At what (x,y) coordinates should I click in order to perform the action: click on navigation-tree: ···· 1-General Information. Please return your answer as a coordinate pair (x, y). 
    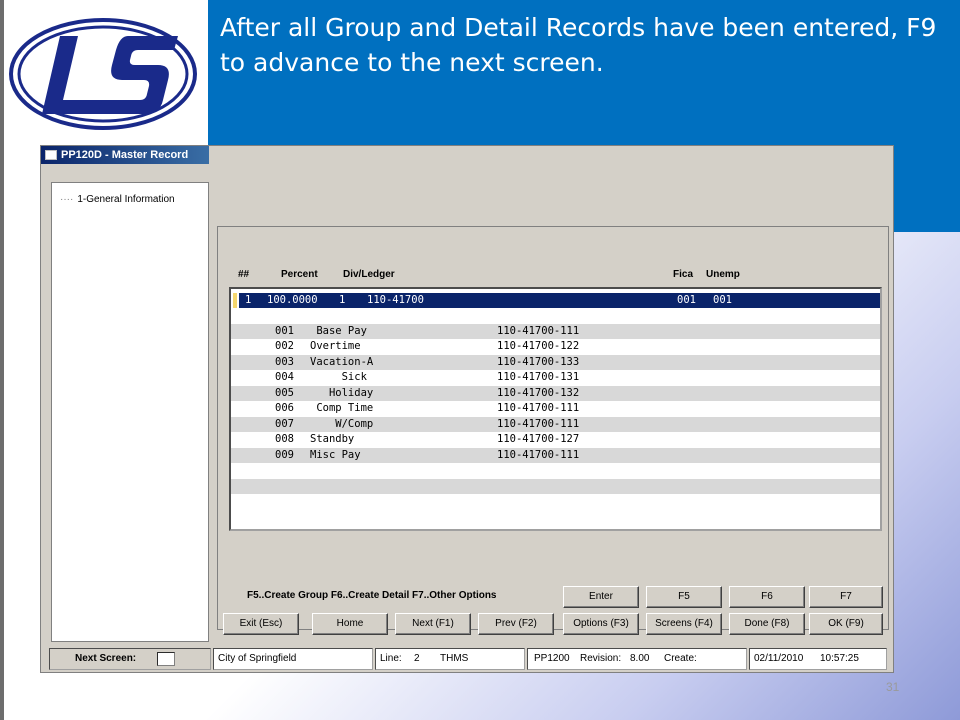
    Looking at the image, I should click on (130, 412).